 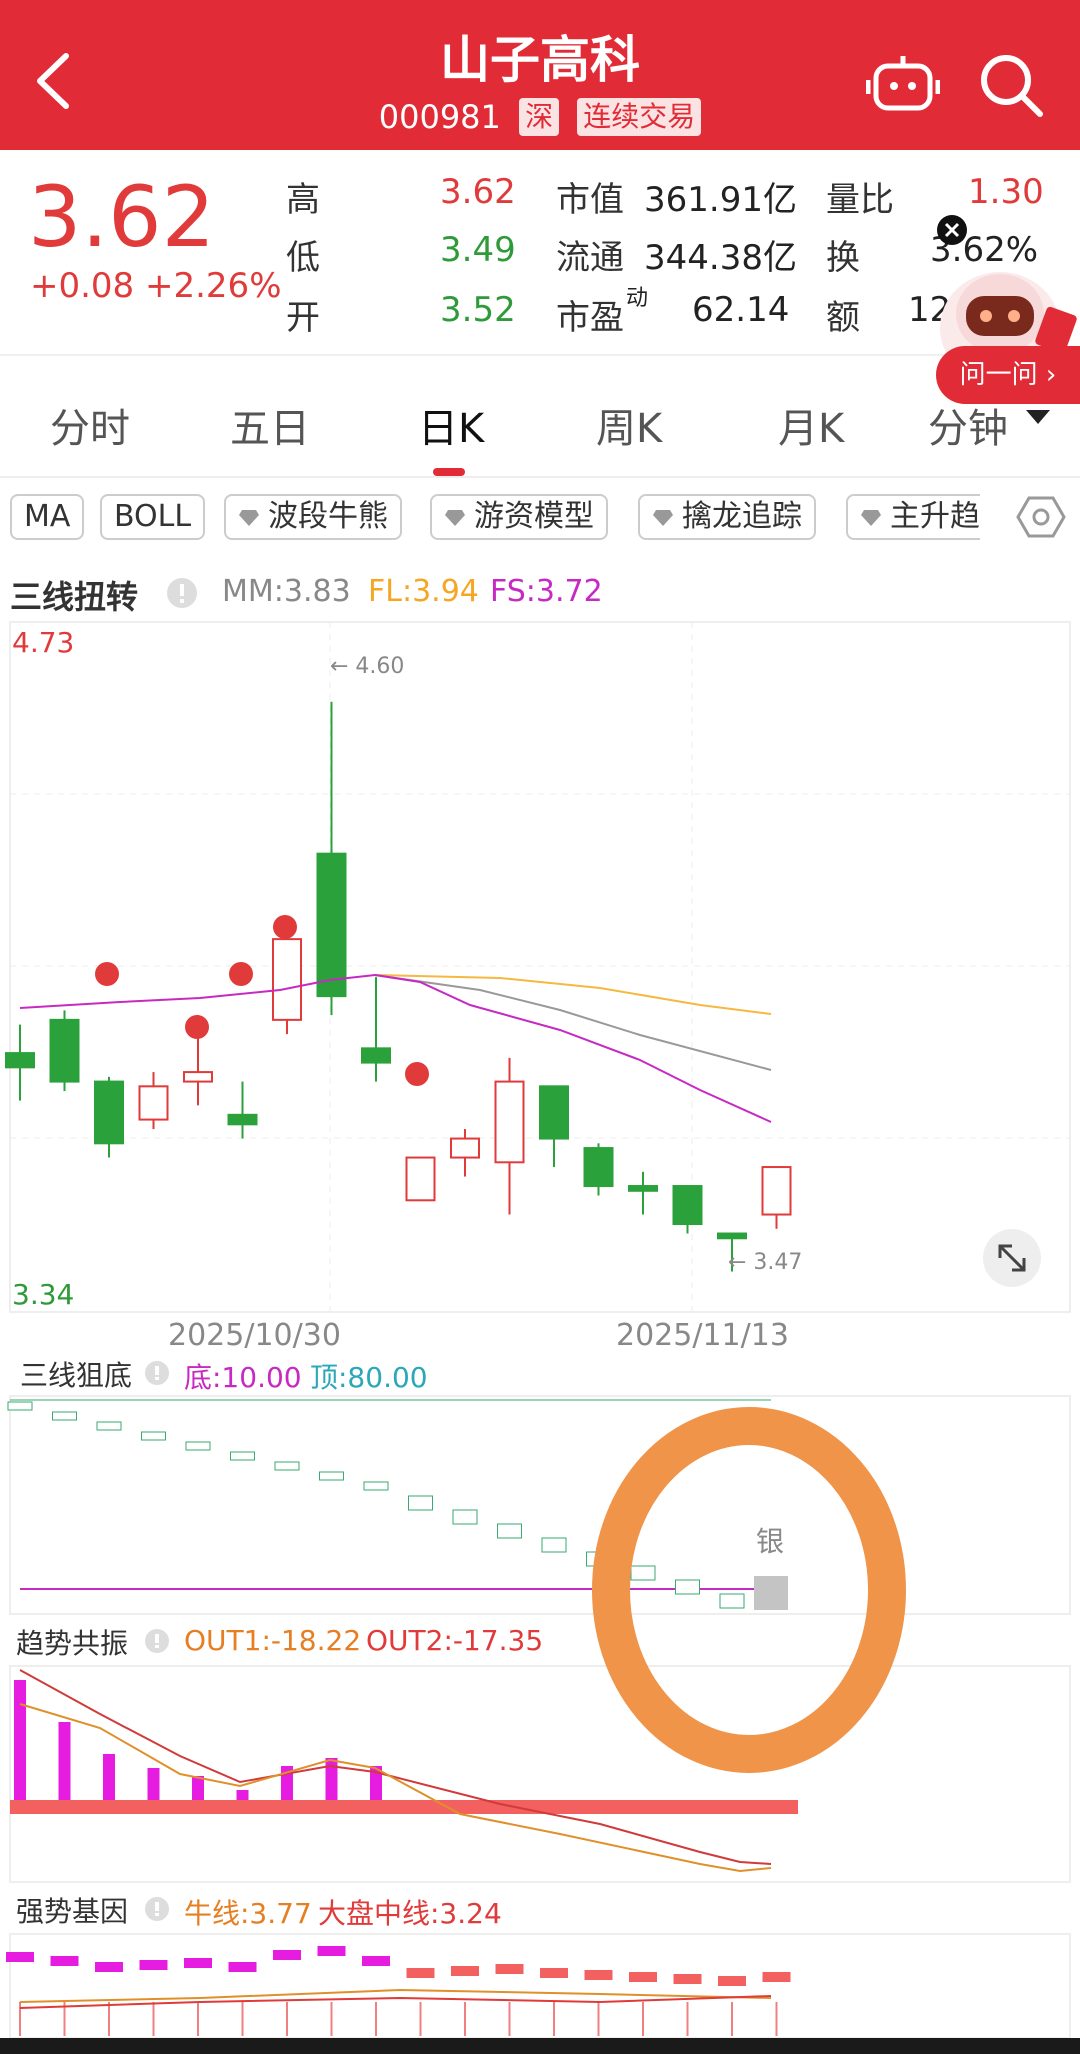 I want to click on chip-ma: MA, so click(x=47, y=517).